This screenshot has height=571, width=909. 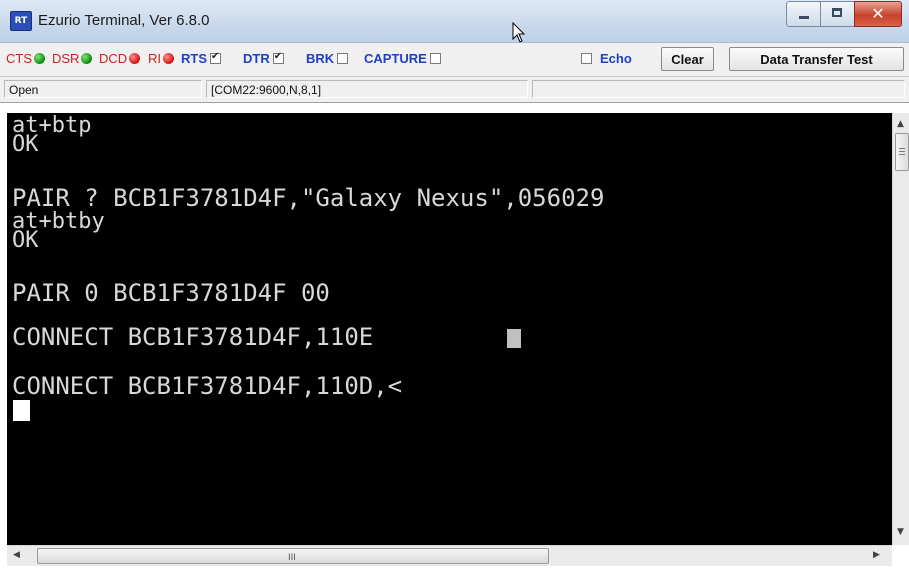 I want to click on scroll-left-arrow-icon: ◀, so click(x=16, y=555).